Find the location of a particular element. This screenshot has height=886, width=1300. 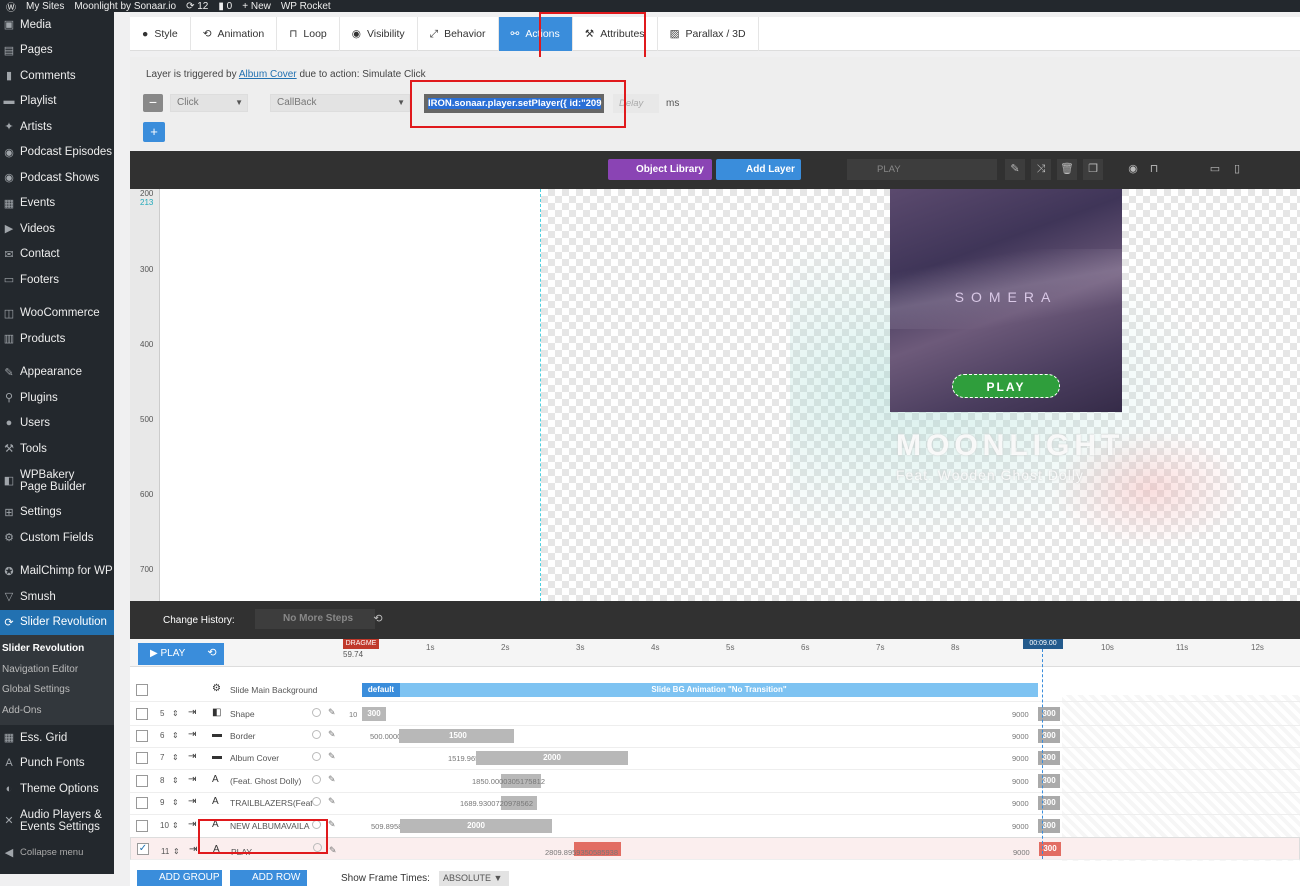

remove-action-button: − is located at coordinates (153, 103).